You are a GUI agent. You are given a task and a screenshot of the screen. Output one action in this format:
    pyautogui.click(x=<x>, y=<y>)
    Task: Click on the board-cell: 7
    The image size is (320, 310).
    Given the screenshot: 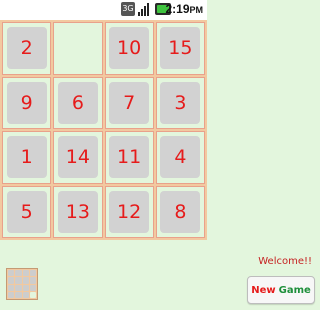 What is the action you would take?
    pyautogui.click(x=129, y=102)
    